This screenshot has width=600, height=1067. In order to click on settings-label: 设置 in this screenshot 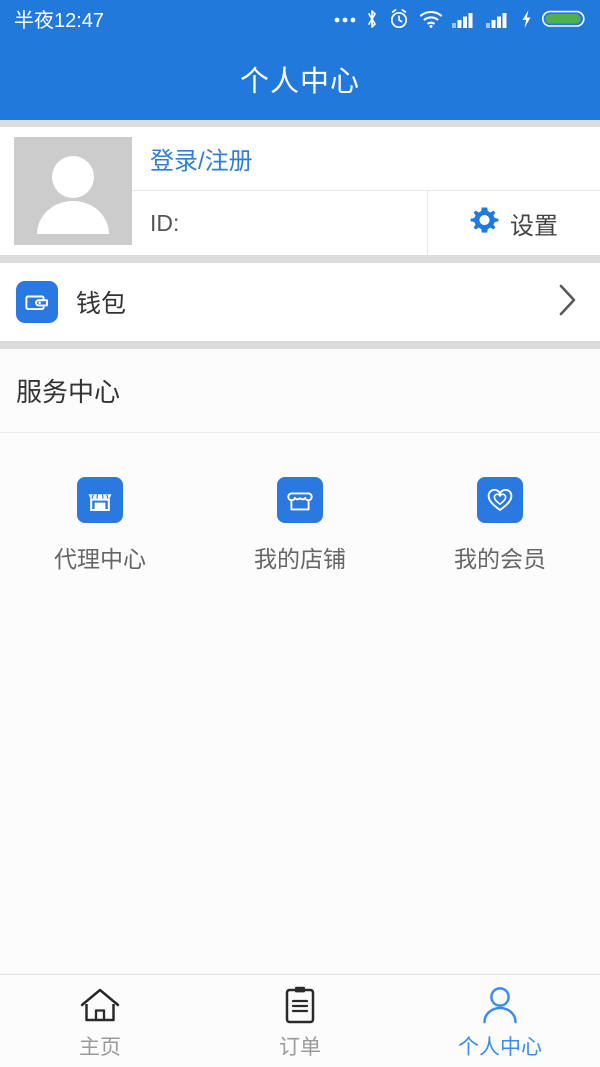, I will do `click(534, 226)`.